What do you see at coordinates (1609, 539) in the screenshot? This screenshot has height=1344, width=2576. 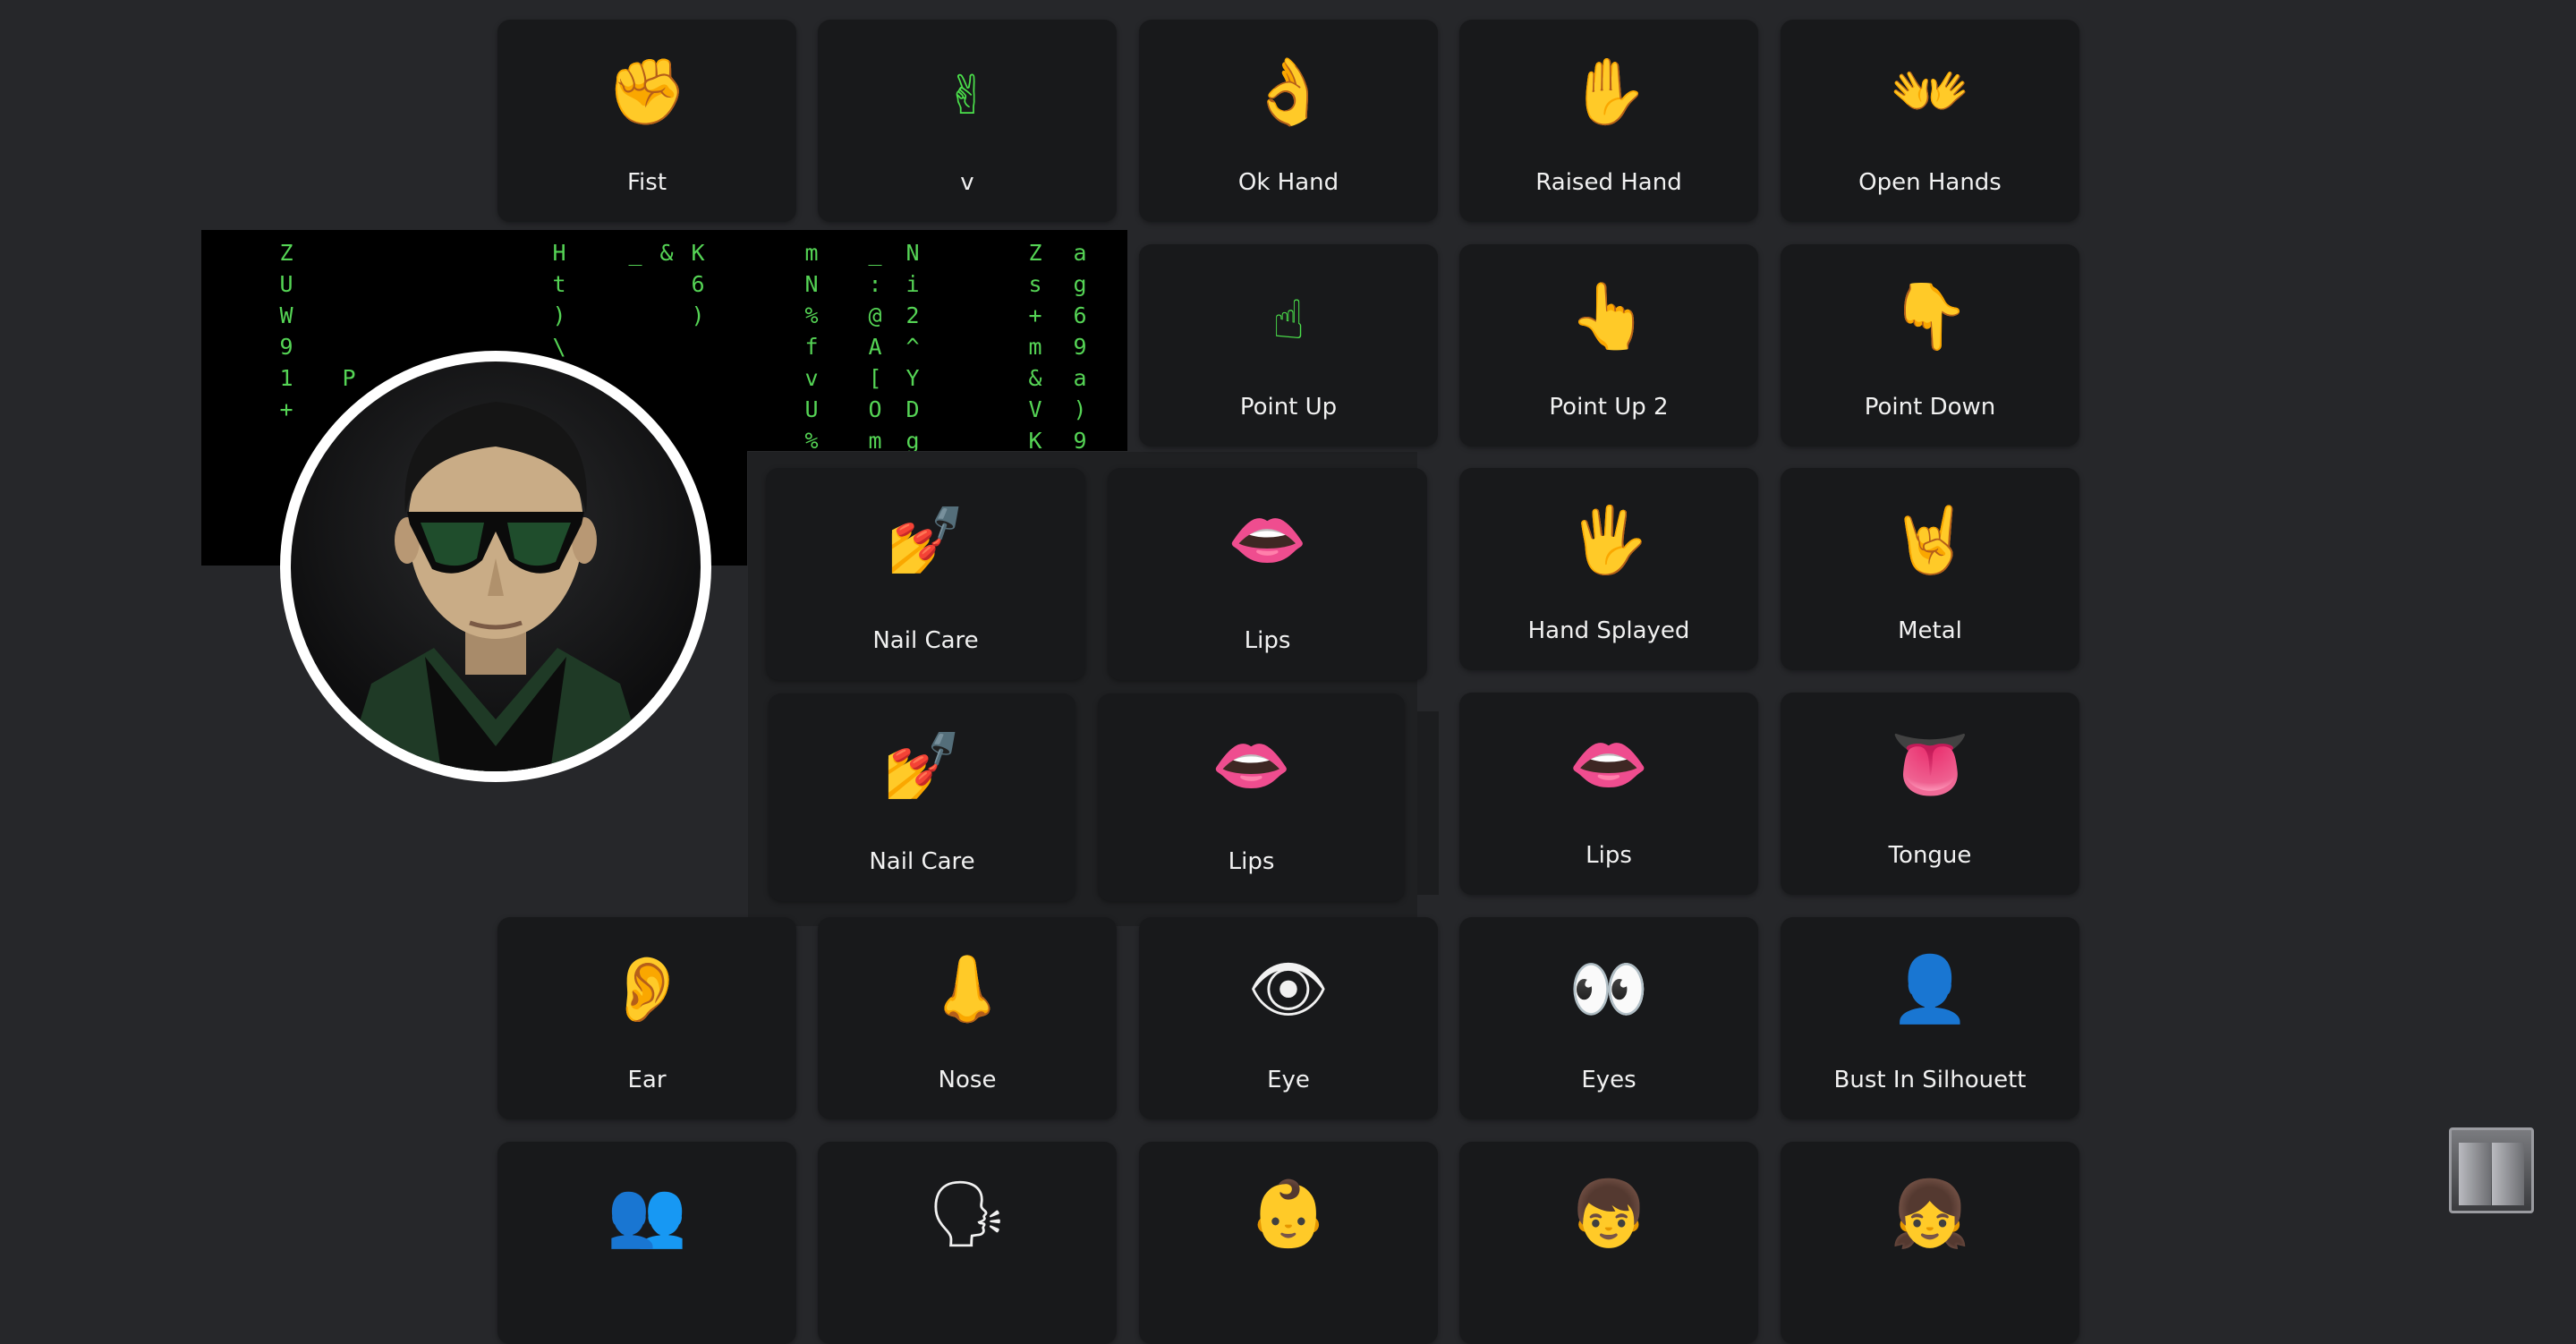 I see `hand-splayed-icon: 🖐` at bounding box center [1609, 539].